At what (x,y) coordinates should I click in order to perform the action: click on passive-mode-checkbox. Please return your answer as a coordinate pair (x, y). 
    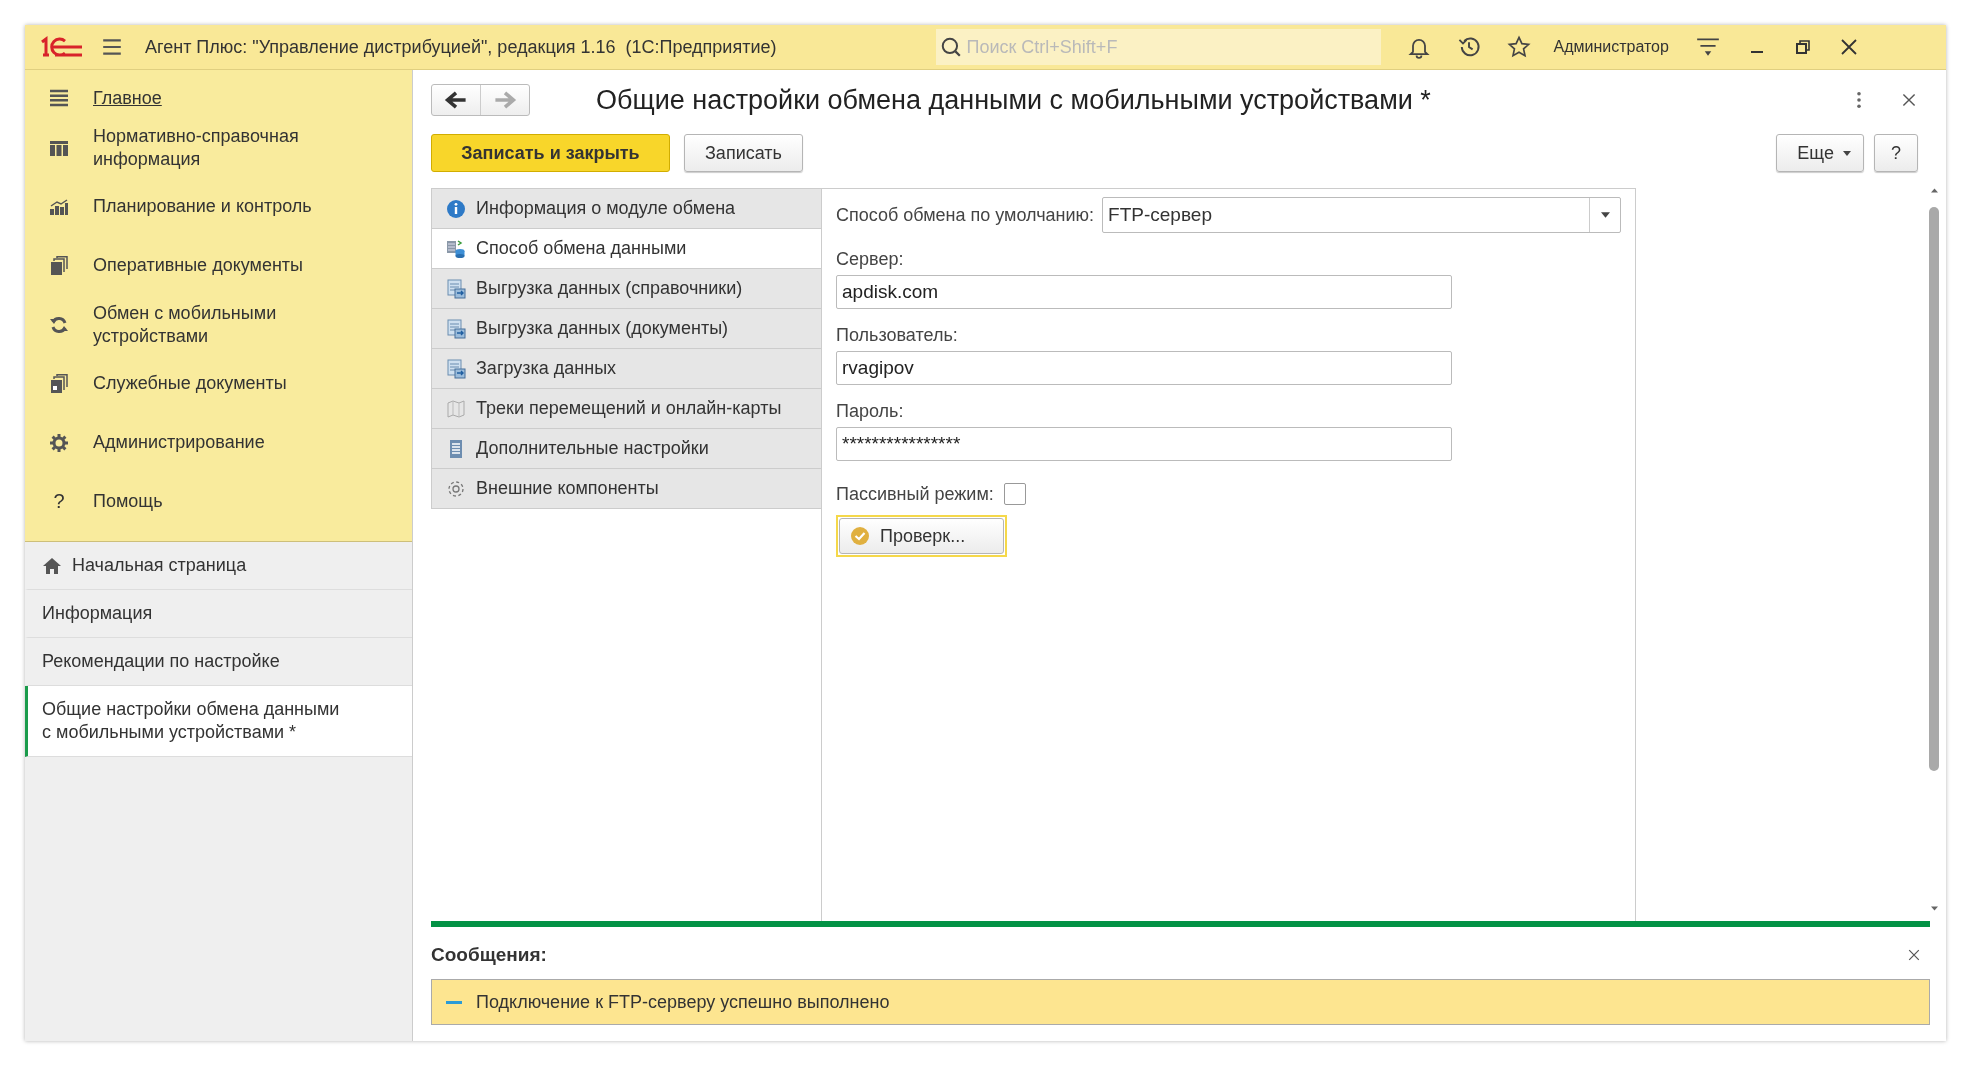
    Looking at the image, I should click on (1014, 494).